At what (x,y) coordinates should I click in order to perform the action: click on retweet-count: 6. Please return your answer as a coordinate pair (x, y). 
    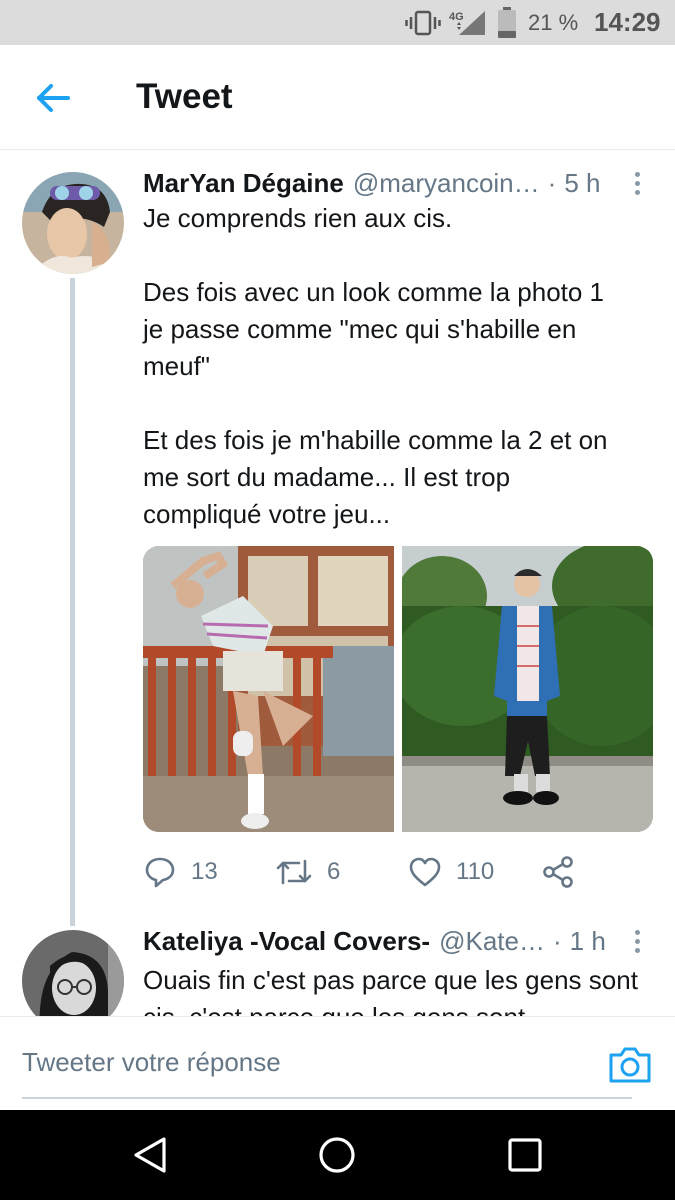
    Looking at the image, I should click on (334, 871).